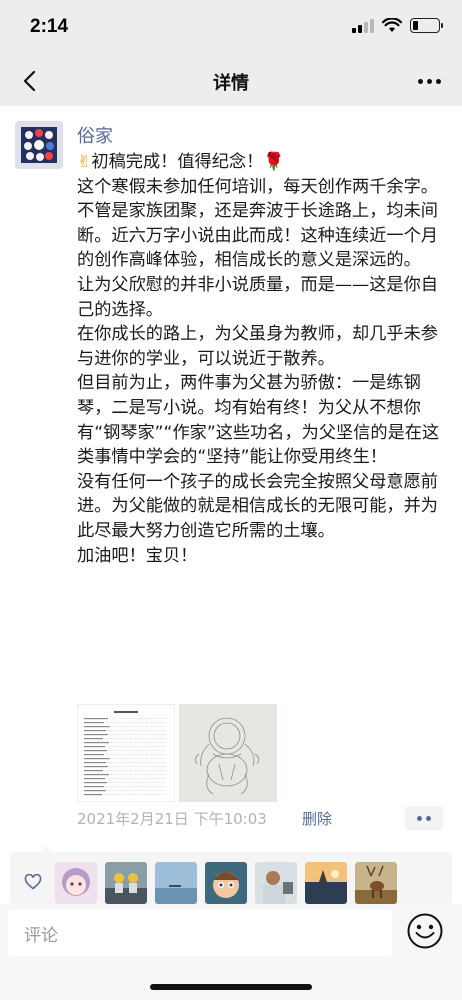 The image size is (462, 1000). Describe the element at coordinates (200, 933) in the screenshot. I see `comment-input: 评论` at that location.